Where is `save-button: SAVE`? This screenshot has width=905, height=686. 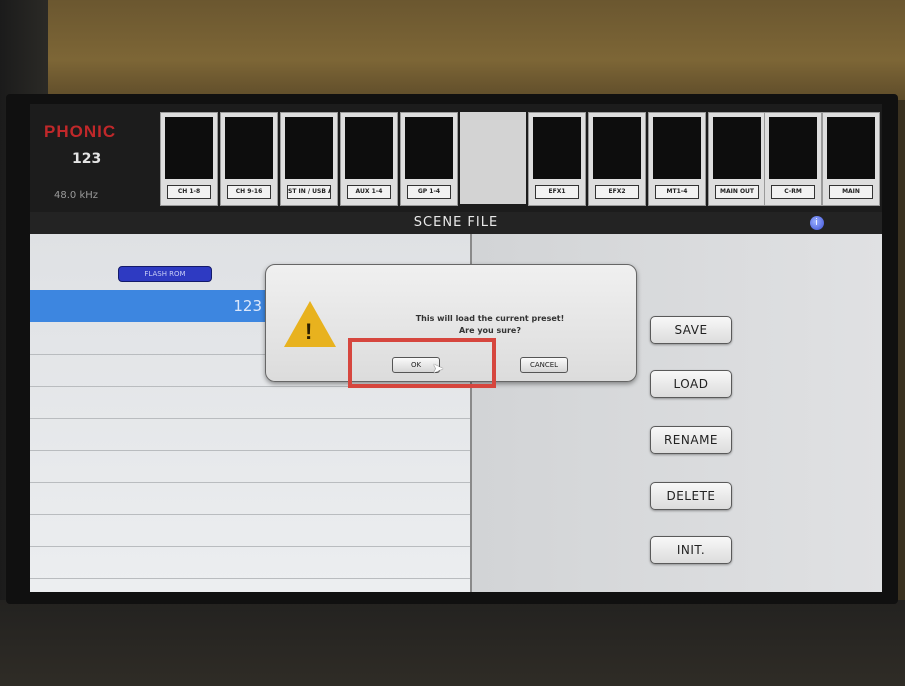
save-button: SAVE is located at coordinates (691, 330).